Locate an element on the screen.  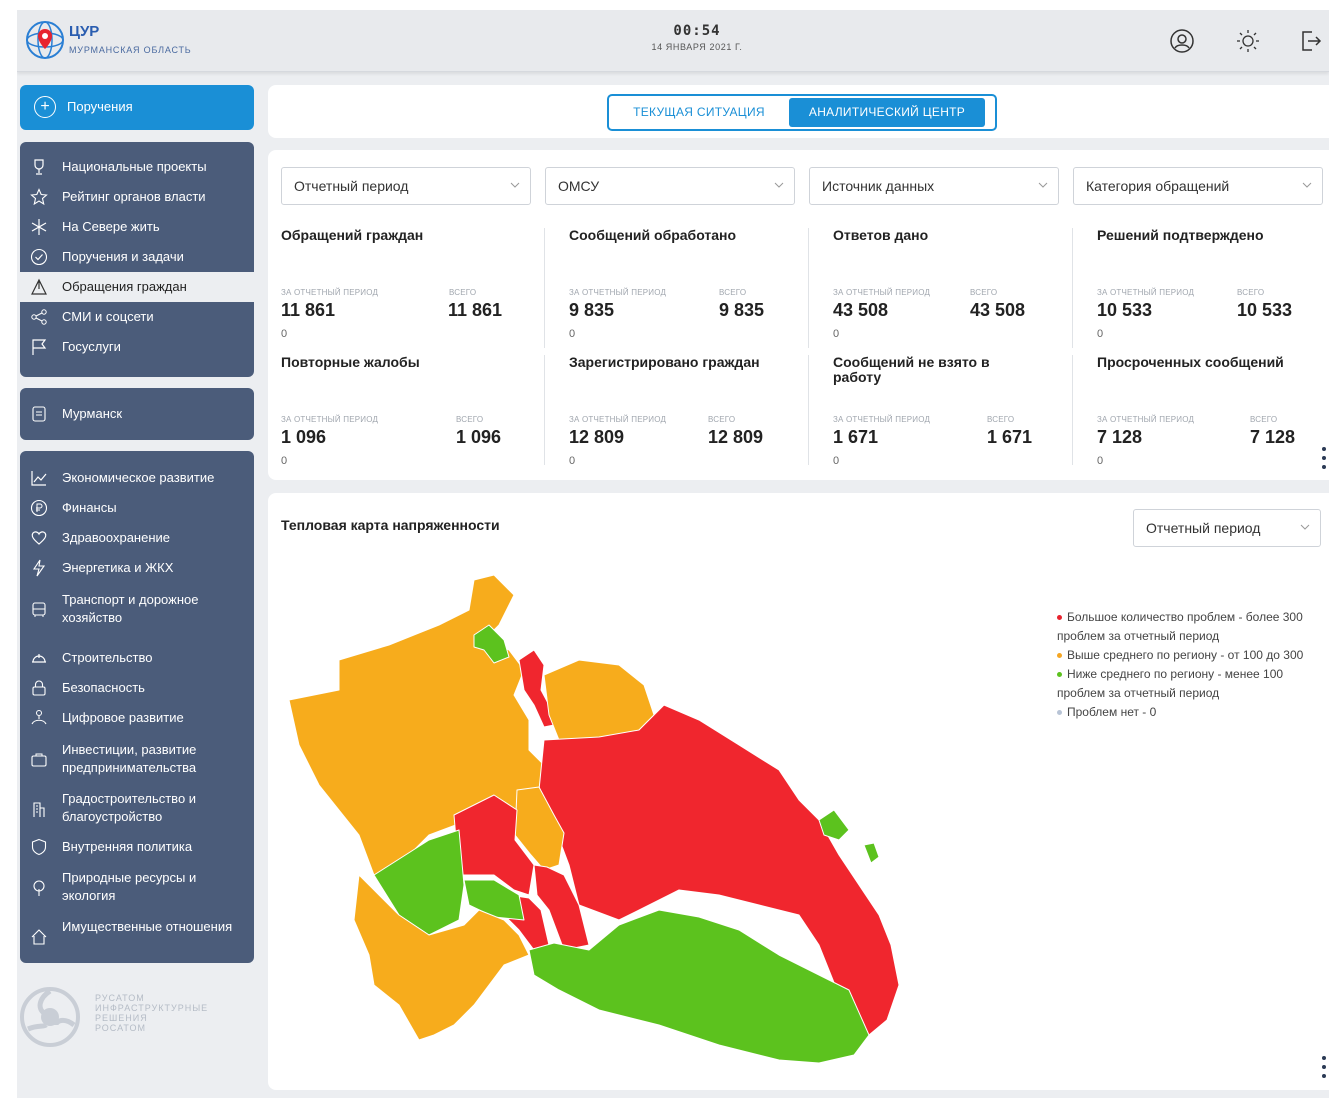
sun-icon is located at coordinates (1248, 41).